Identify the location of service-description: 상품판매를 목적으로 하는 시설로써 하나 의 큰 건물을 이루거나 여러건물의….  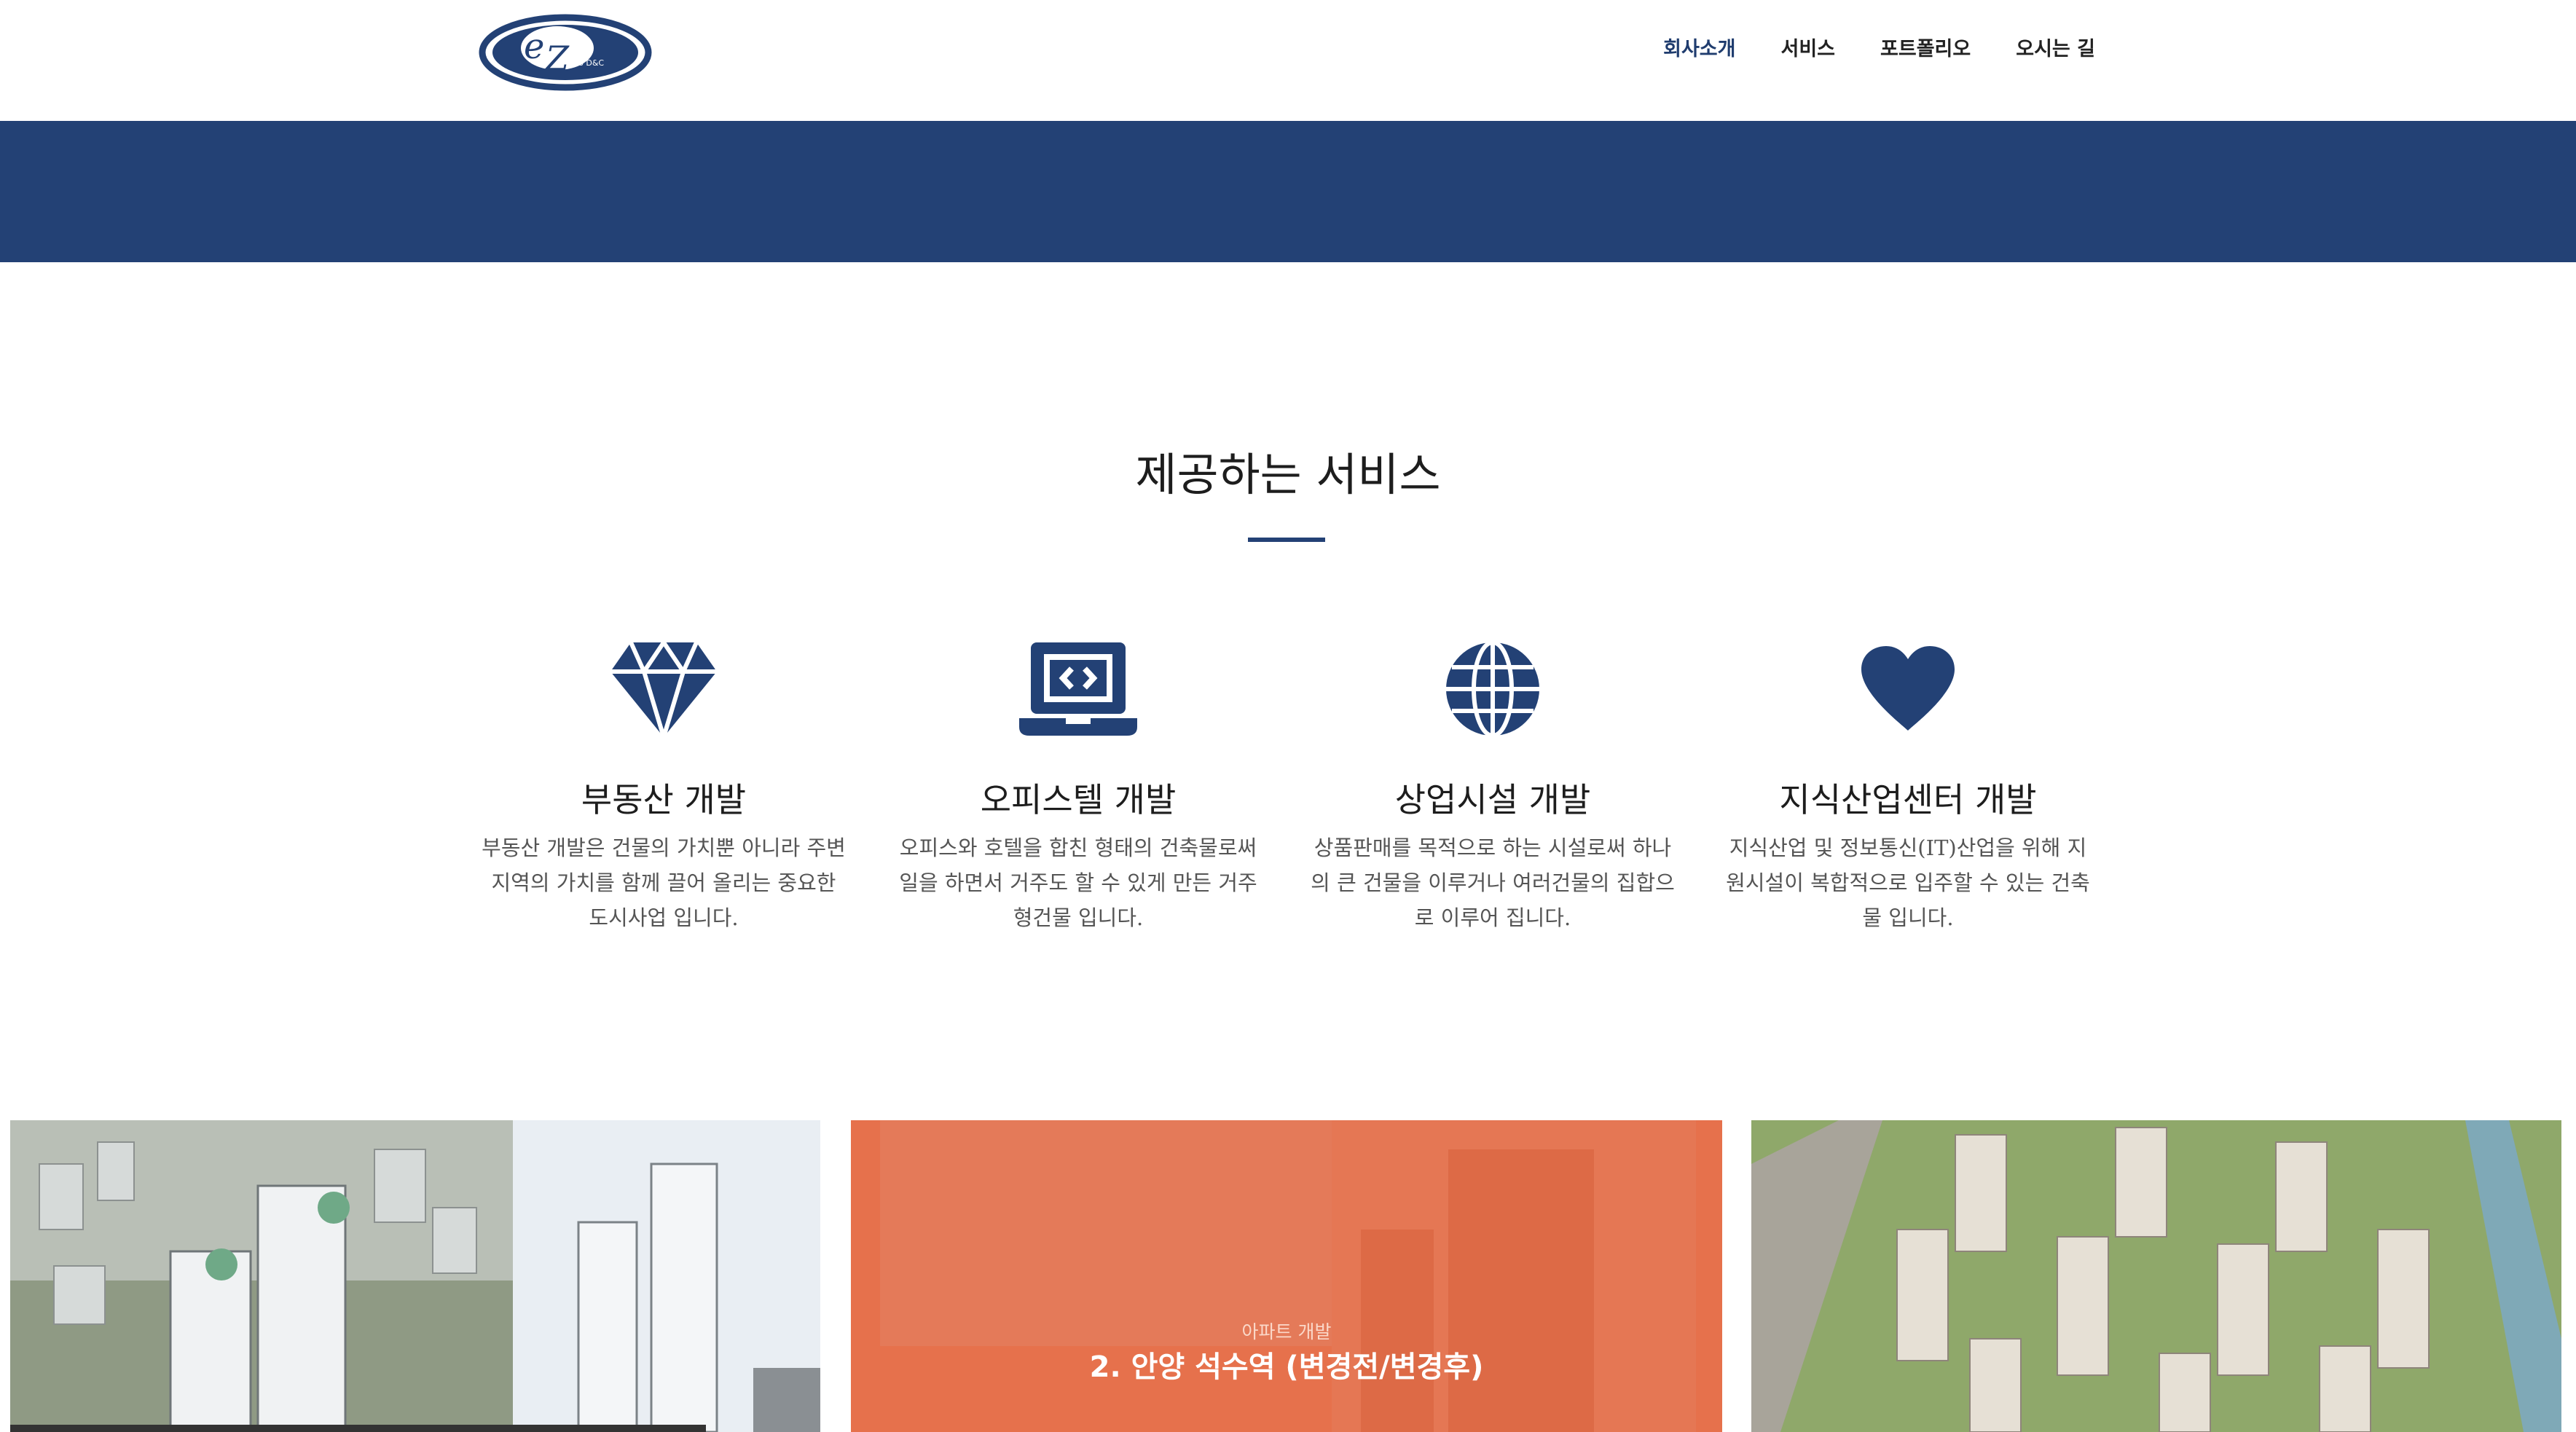
(1493, 882).